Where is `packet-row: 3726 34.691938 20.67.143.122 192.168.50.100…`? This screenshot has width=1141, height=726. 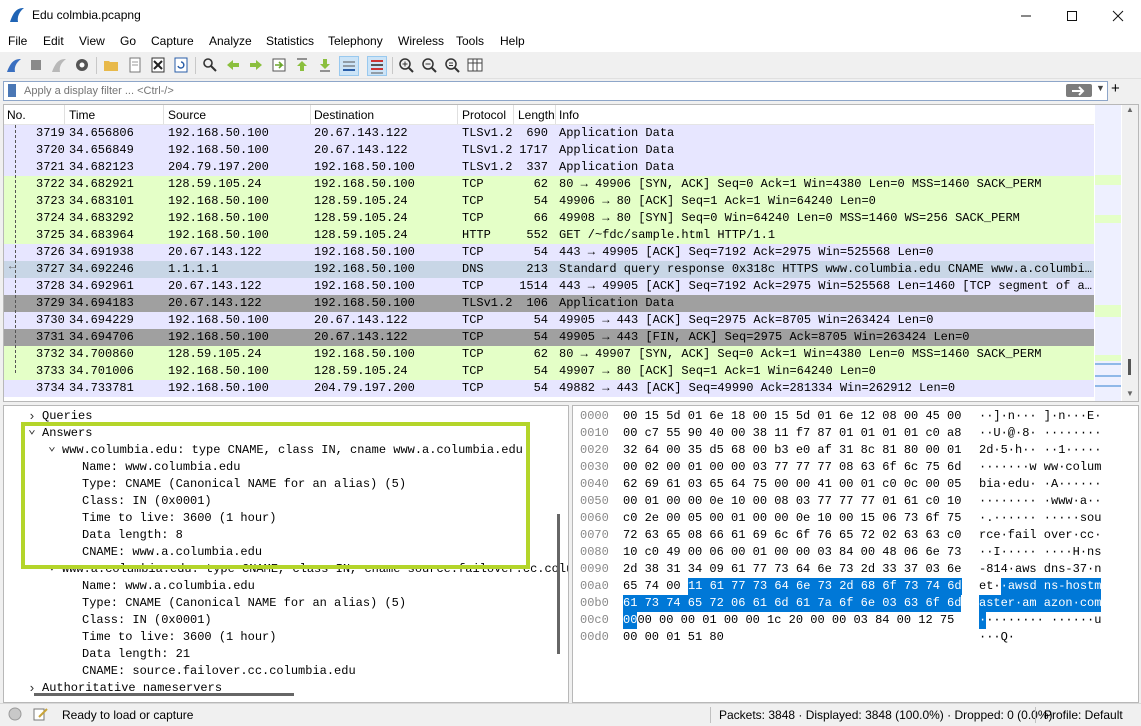
packet-row: 3726 34.691938 20.67.143.122 192.168.50.100… is located at coordinates (549, 252).